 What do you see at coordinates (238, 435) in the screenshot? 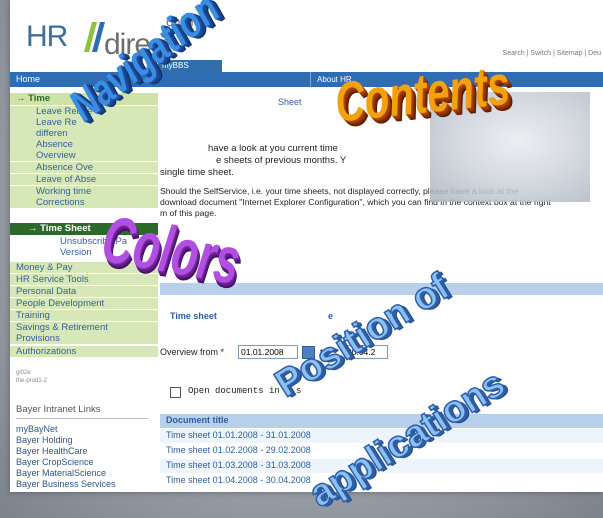
I see `document-link: Time sheet 01.01.2008 - 31.01.2008` at bounding box center [238, 435].